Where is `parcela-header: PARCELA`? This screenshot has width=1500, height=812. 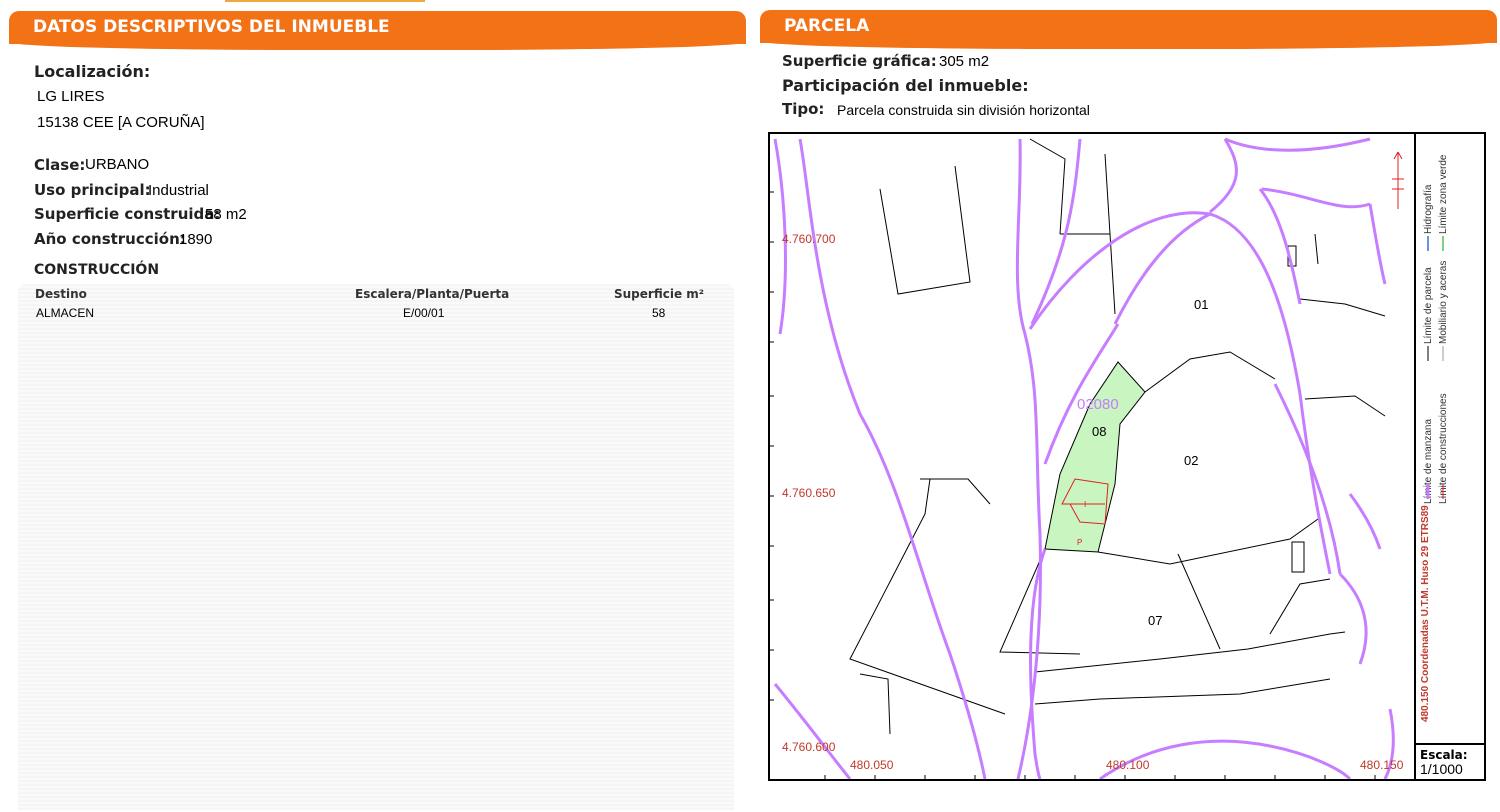 parcela-header: PARCELA is located at coordinates (1128, 29).